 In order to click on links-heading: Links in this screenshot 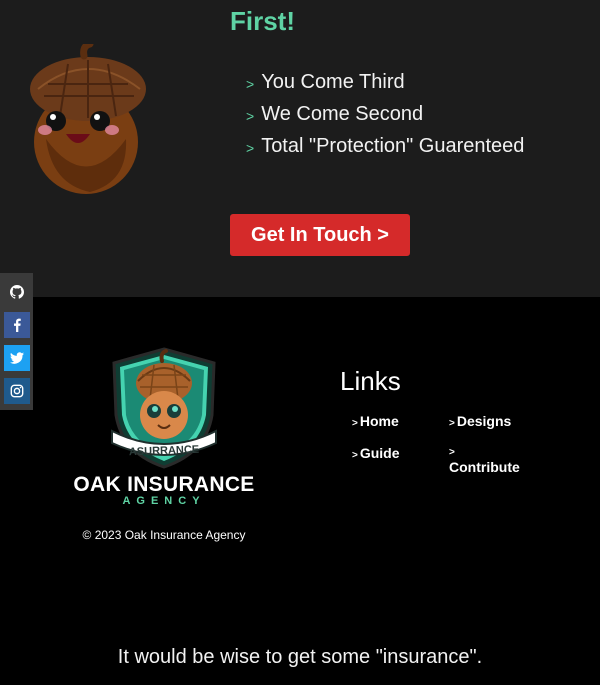, I will do `click(370, 381)`.